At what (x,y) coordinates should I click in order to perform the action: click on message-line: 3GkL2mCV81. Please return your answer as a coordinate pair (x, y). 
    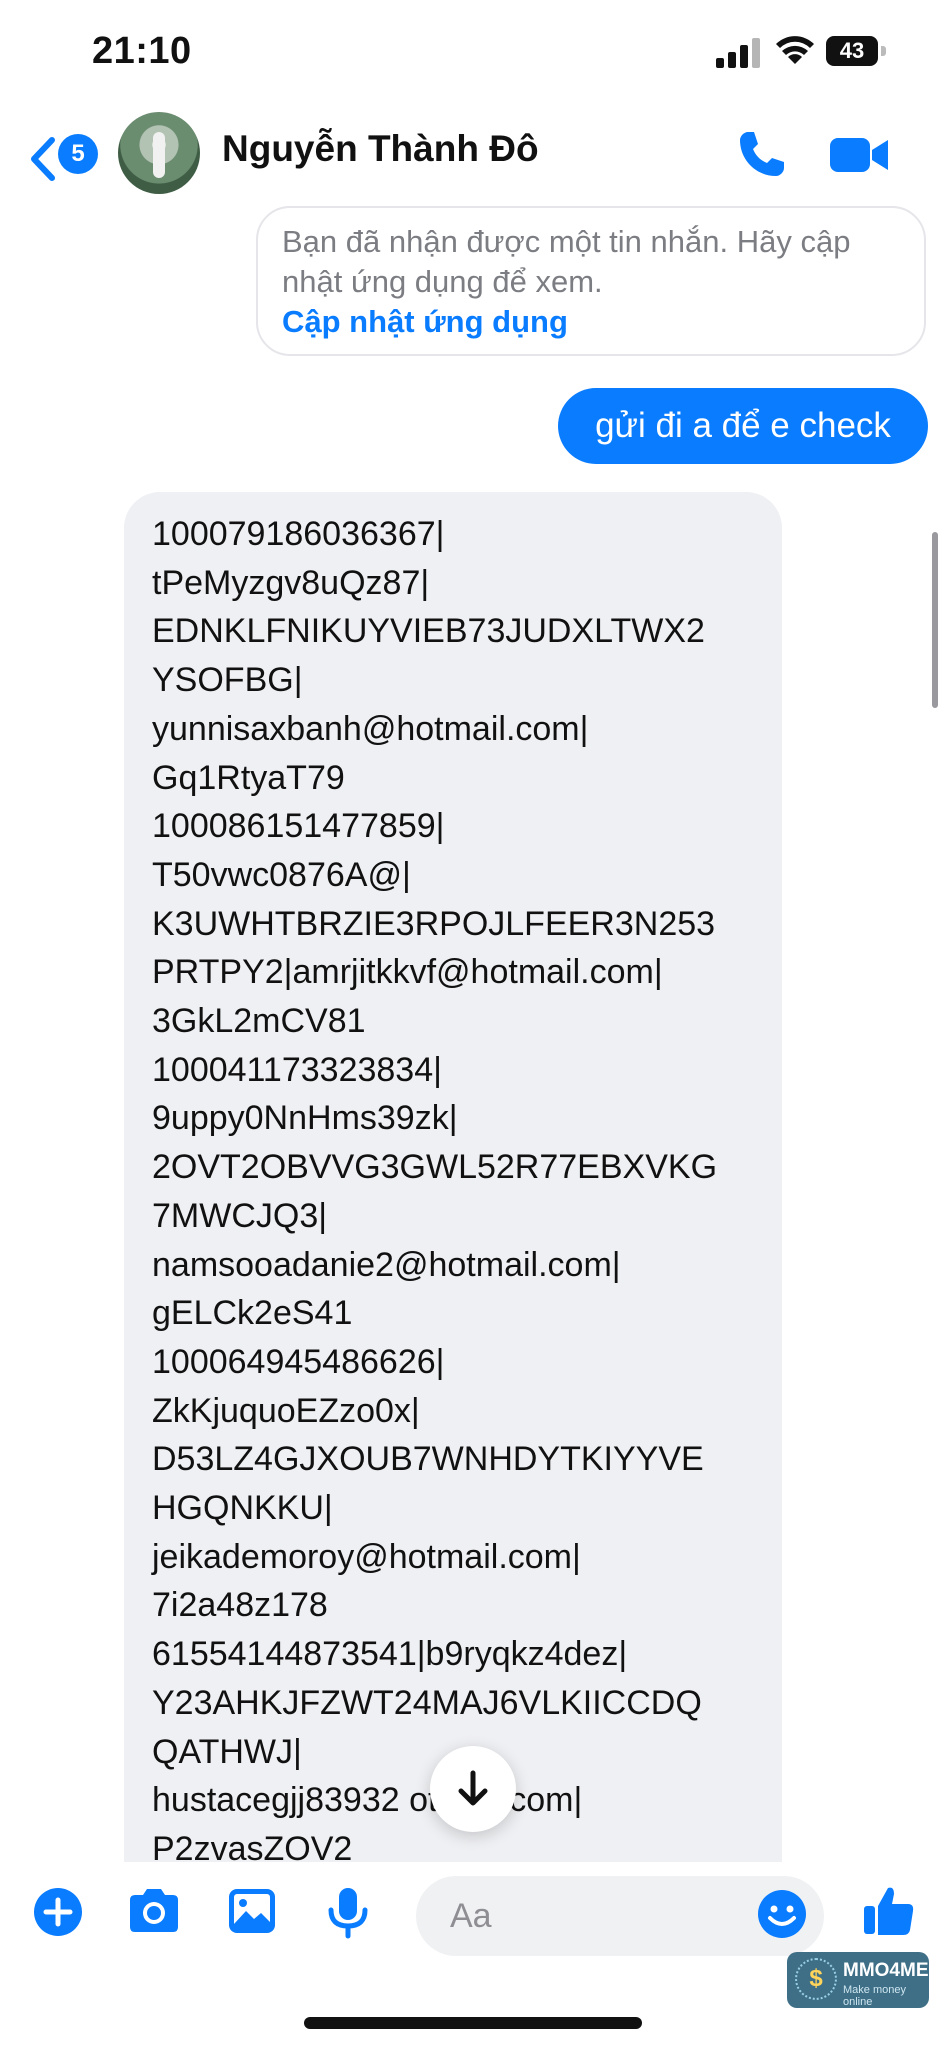
    Looking at the image, I should click on (259, 1021).